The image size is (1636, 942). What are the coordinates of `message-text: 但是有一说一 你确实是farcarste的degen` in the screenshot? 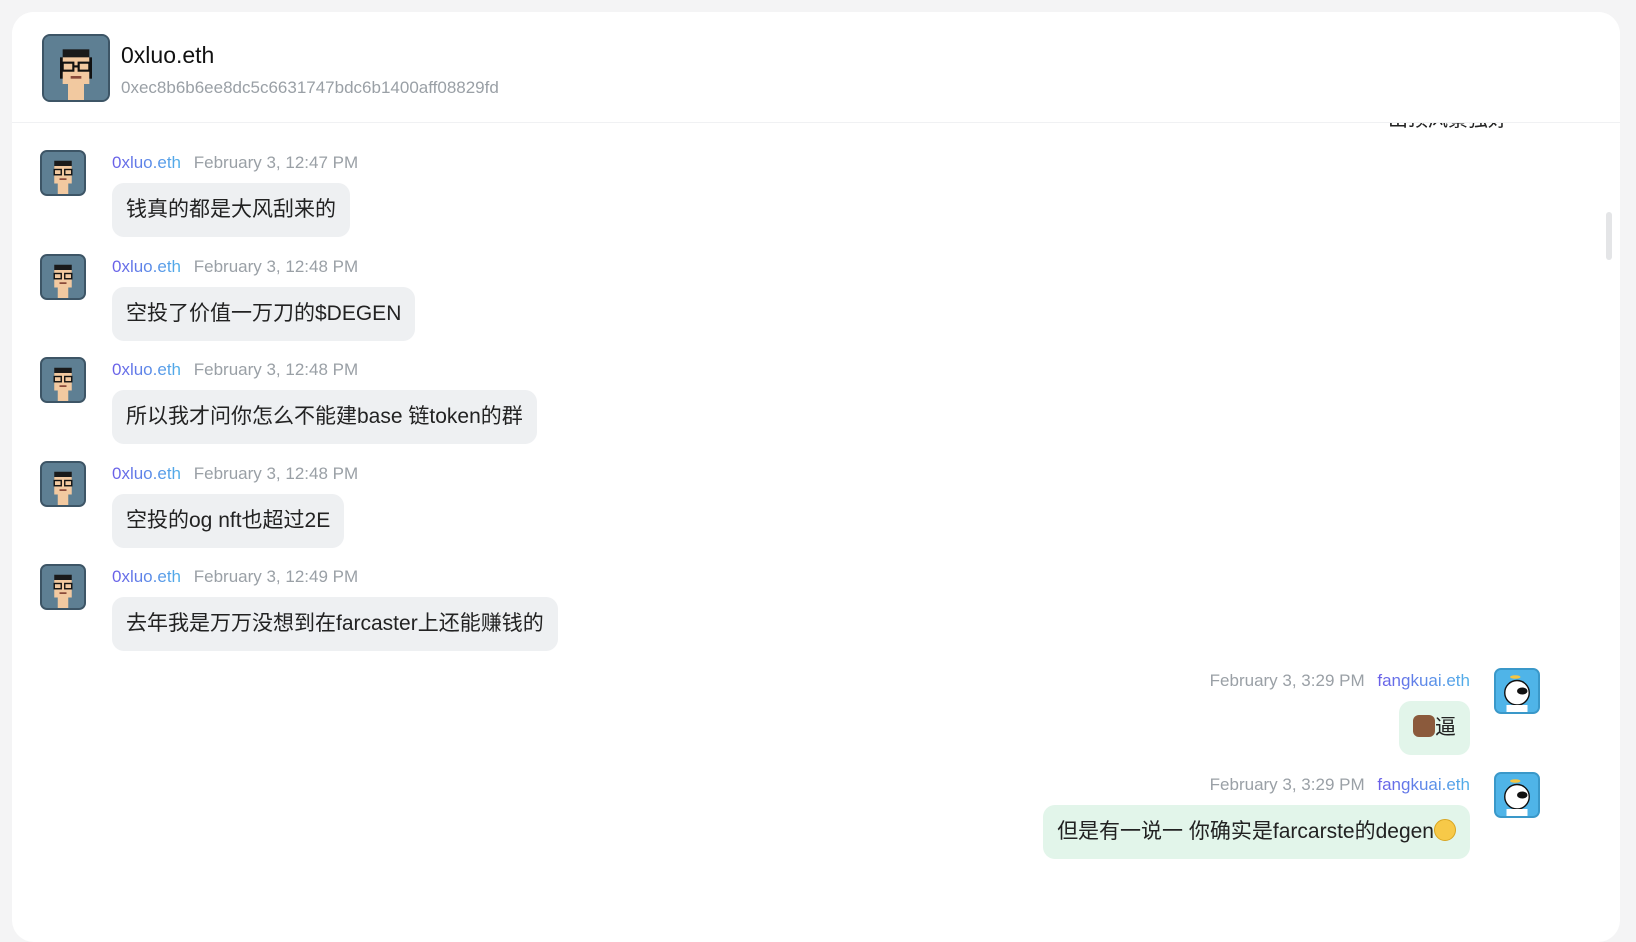 It's located at (1245, 831).